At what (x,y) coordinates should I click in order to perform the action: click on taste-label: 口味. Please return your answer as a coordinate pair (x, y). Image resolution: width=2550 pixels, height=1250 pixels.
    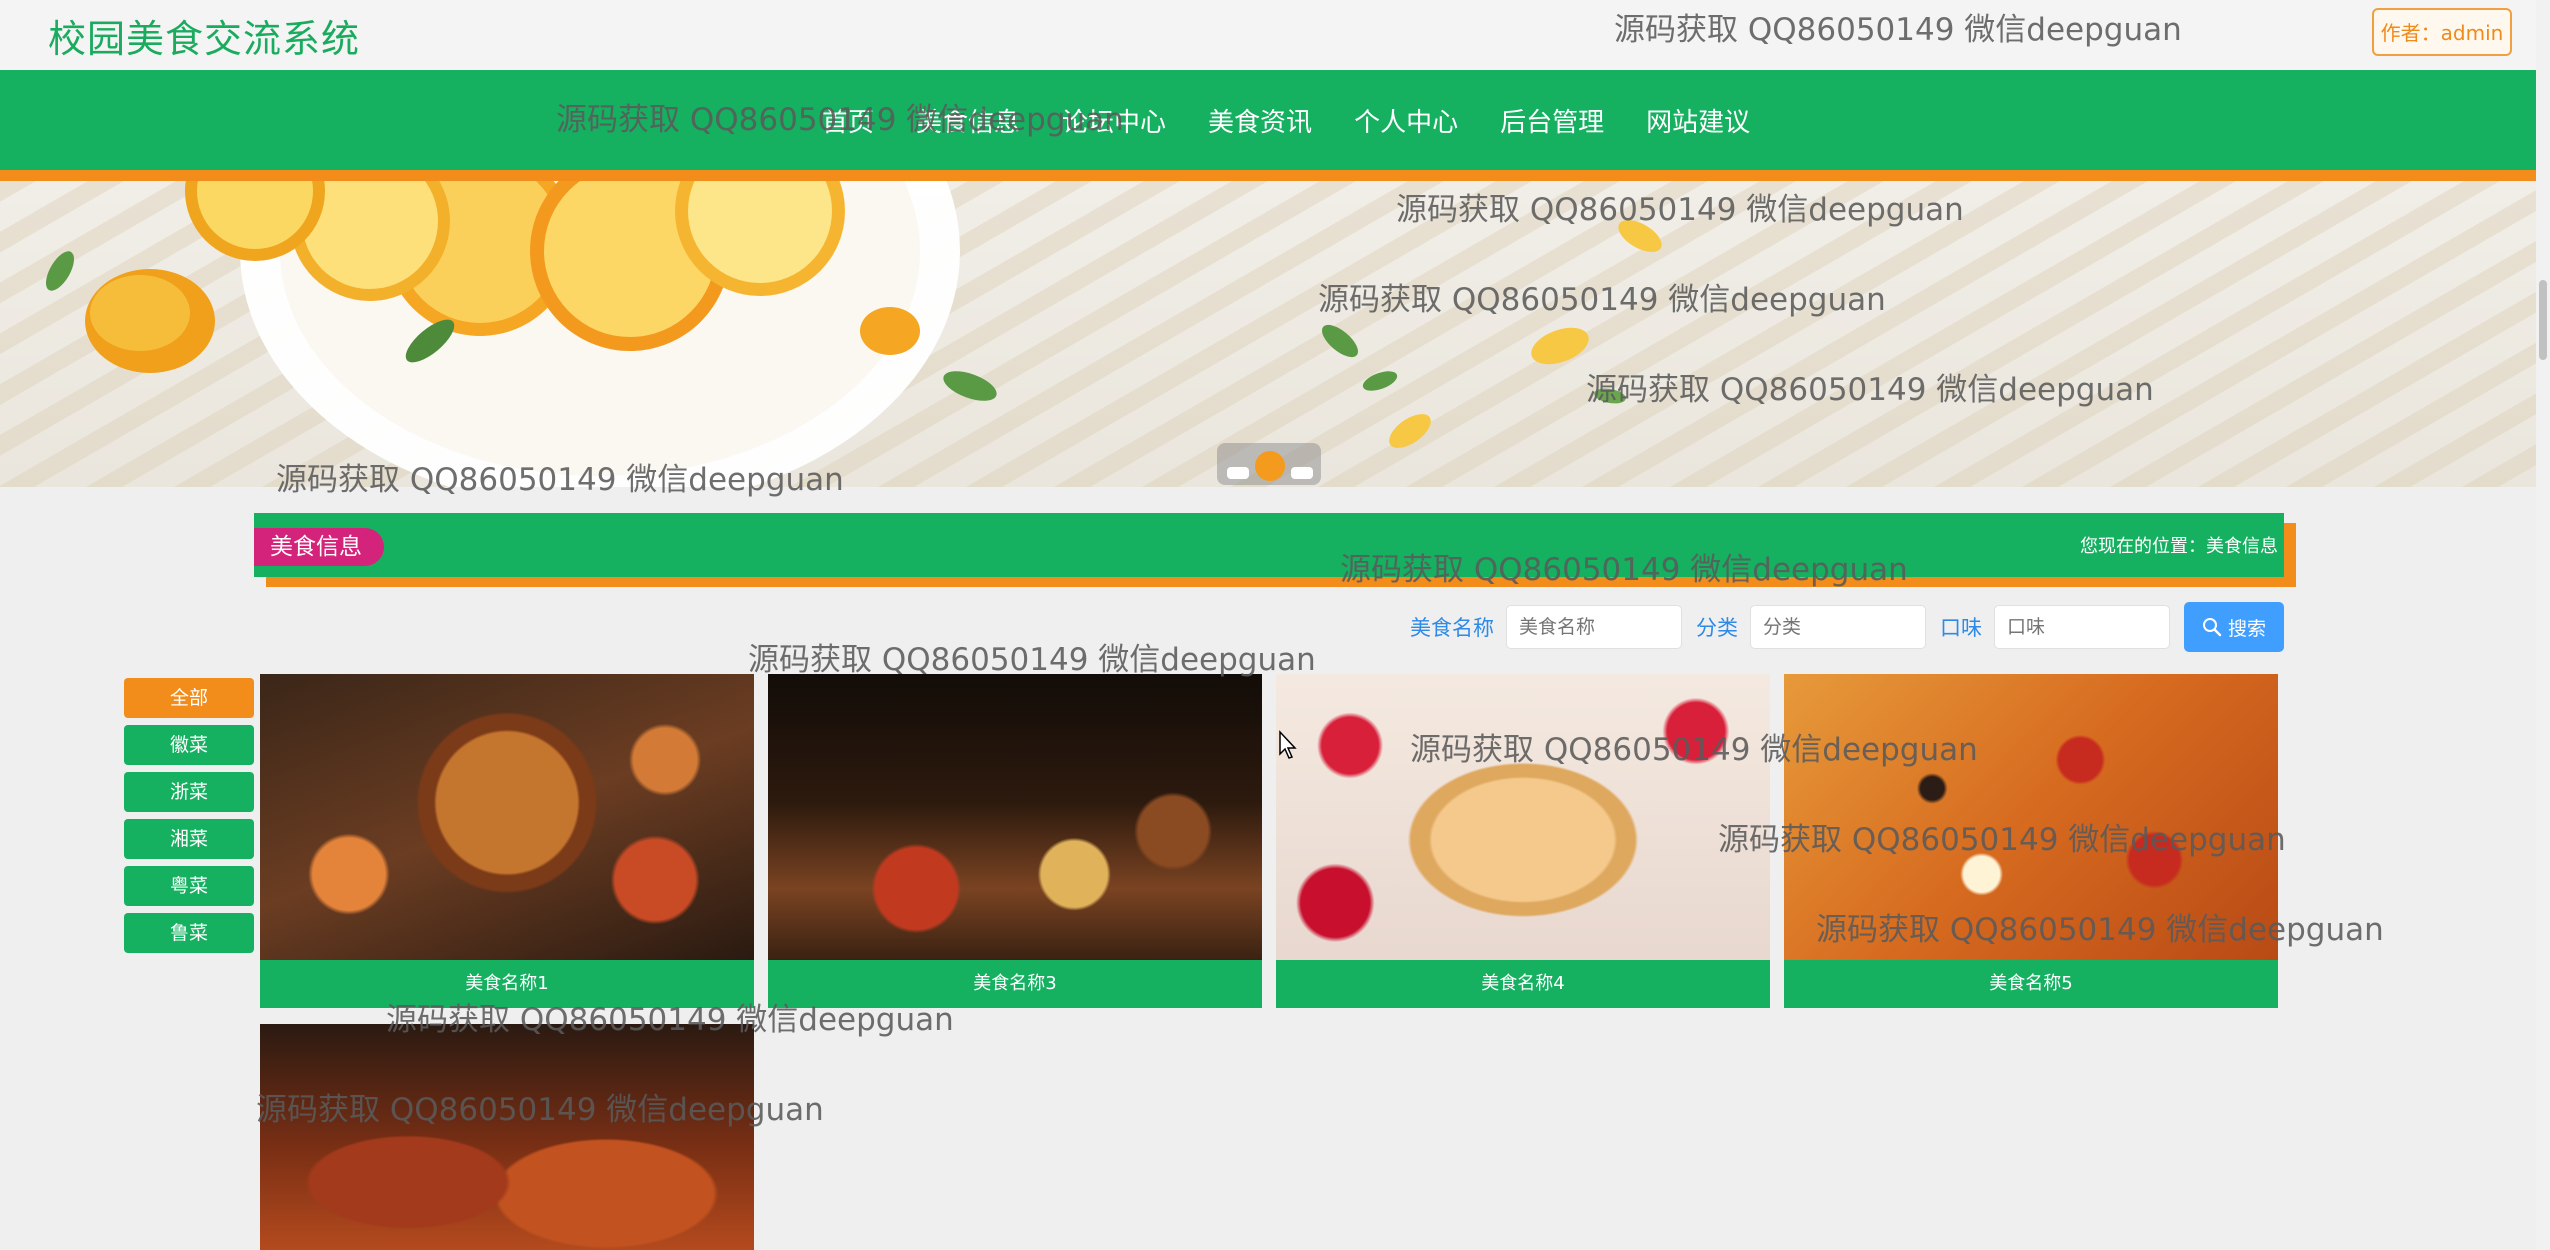
    Looking at the image, I should click on (1961, 628).